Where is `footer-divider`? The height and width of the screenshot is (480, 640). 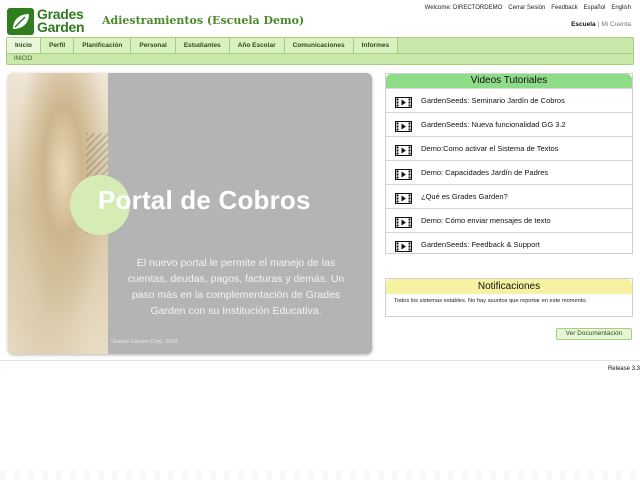 footer-divider is located at coordinates (320, 360).